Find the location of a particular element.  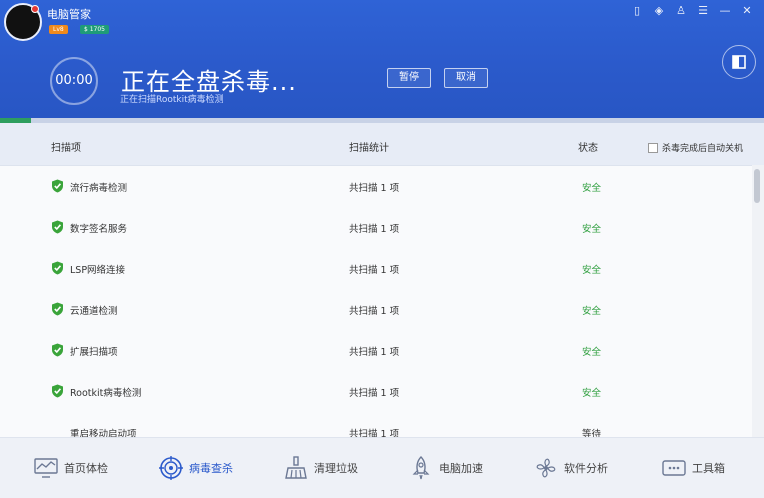

nav-software-analysis: 软件分析 is located at coordinates (571, 468).